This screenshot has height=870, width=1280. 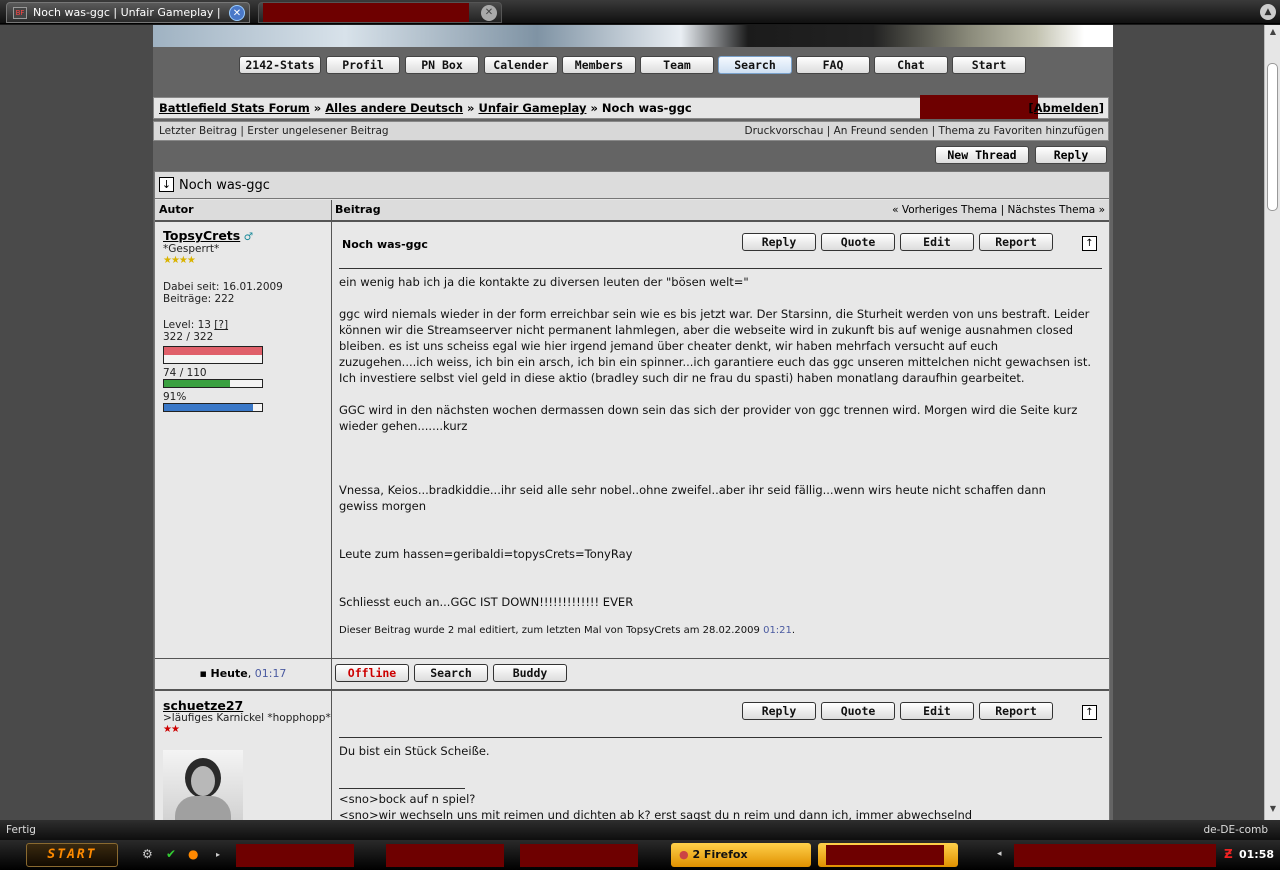 What do you see at coordinates (147, 854) in the screenshot?
I see `quicklaunch-icon: ⚙` at bounding box center [147, 854].